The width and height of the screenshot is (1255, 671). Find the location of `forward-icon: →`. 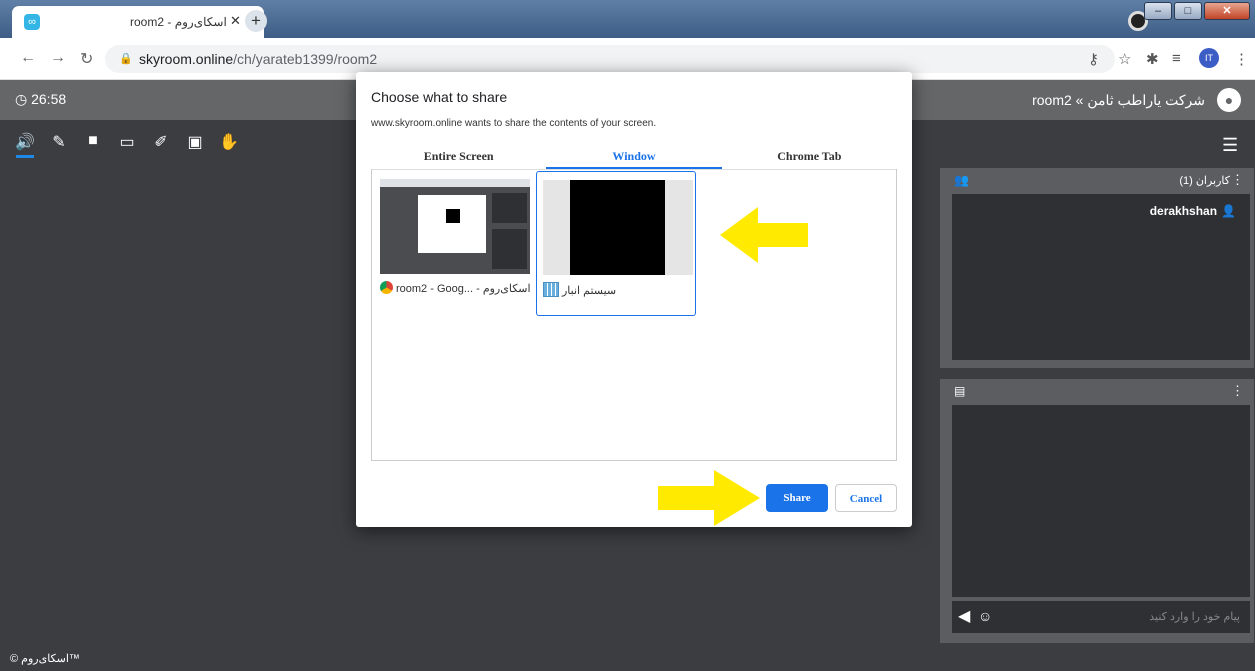

forward-icon: → is located at coordinates (58, 58).